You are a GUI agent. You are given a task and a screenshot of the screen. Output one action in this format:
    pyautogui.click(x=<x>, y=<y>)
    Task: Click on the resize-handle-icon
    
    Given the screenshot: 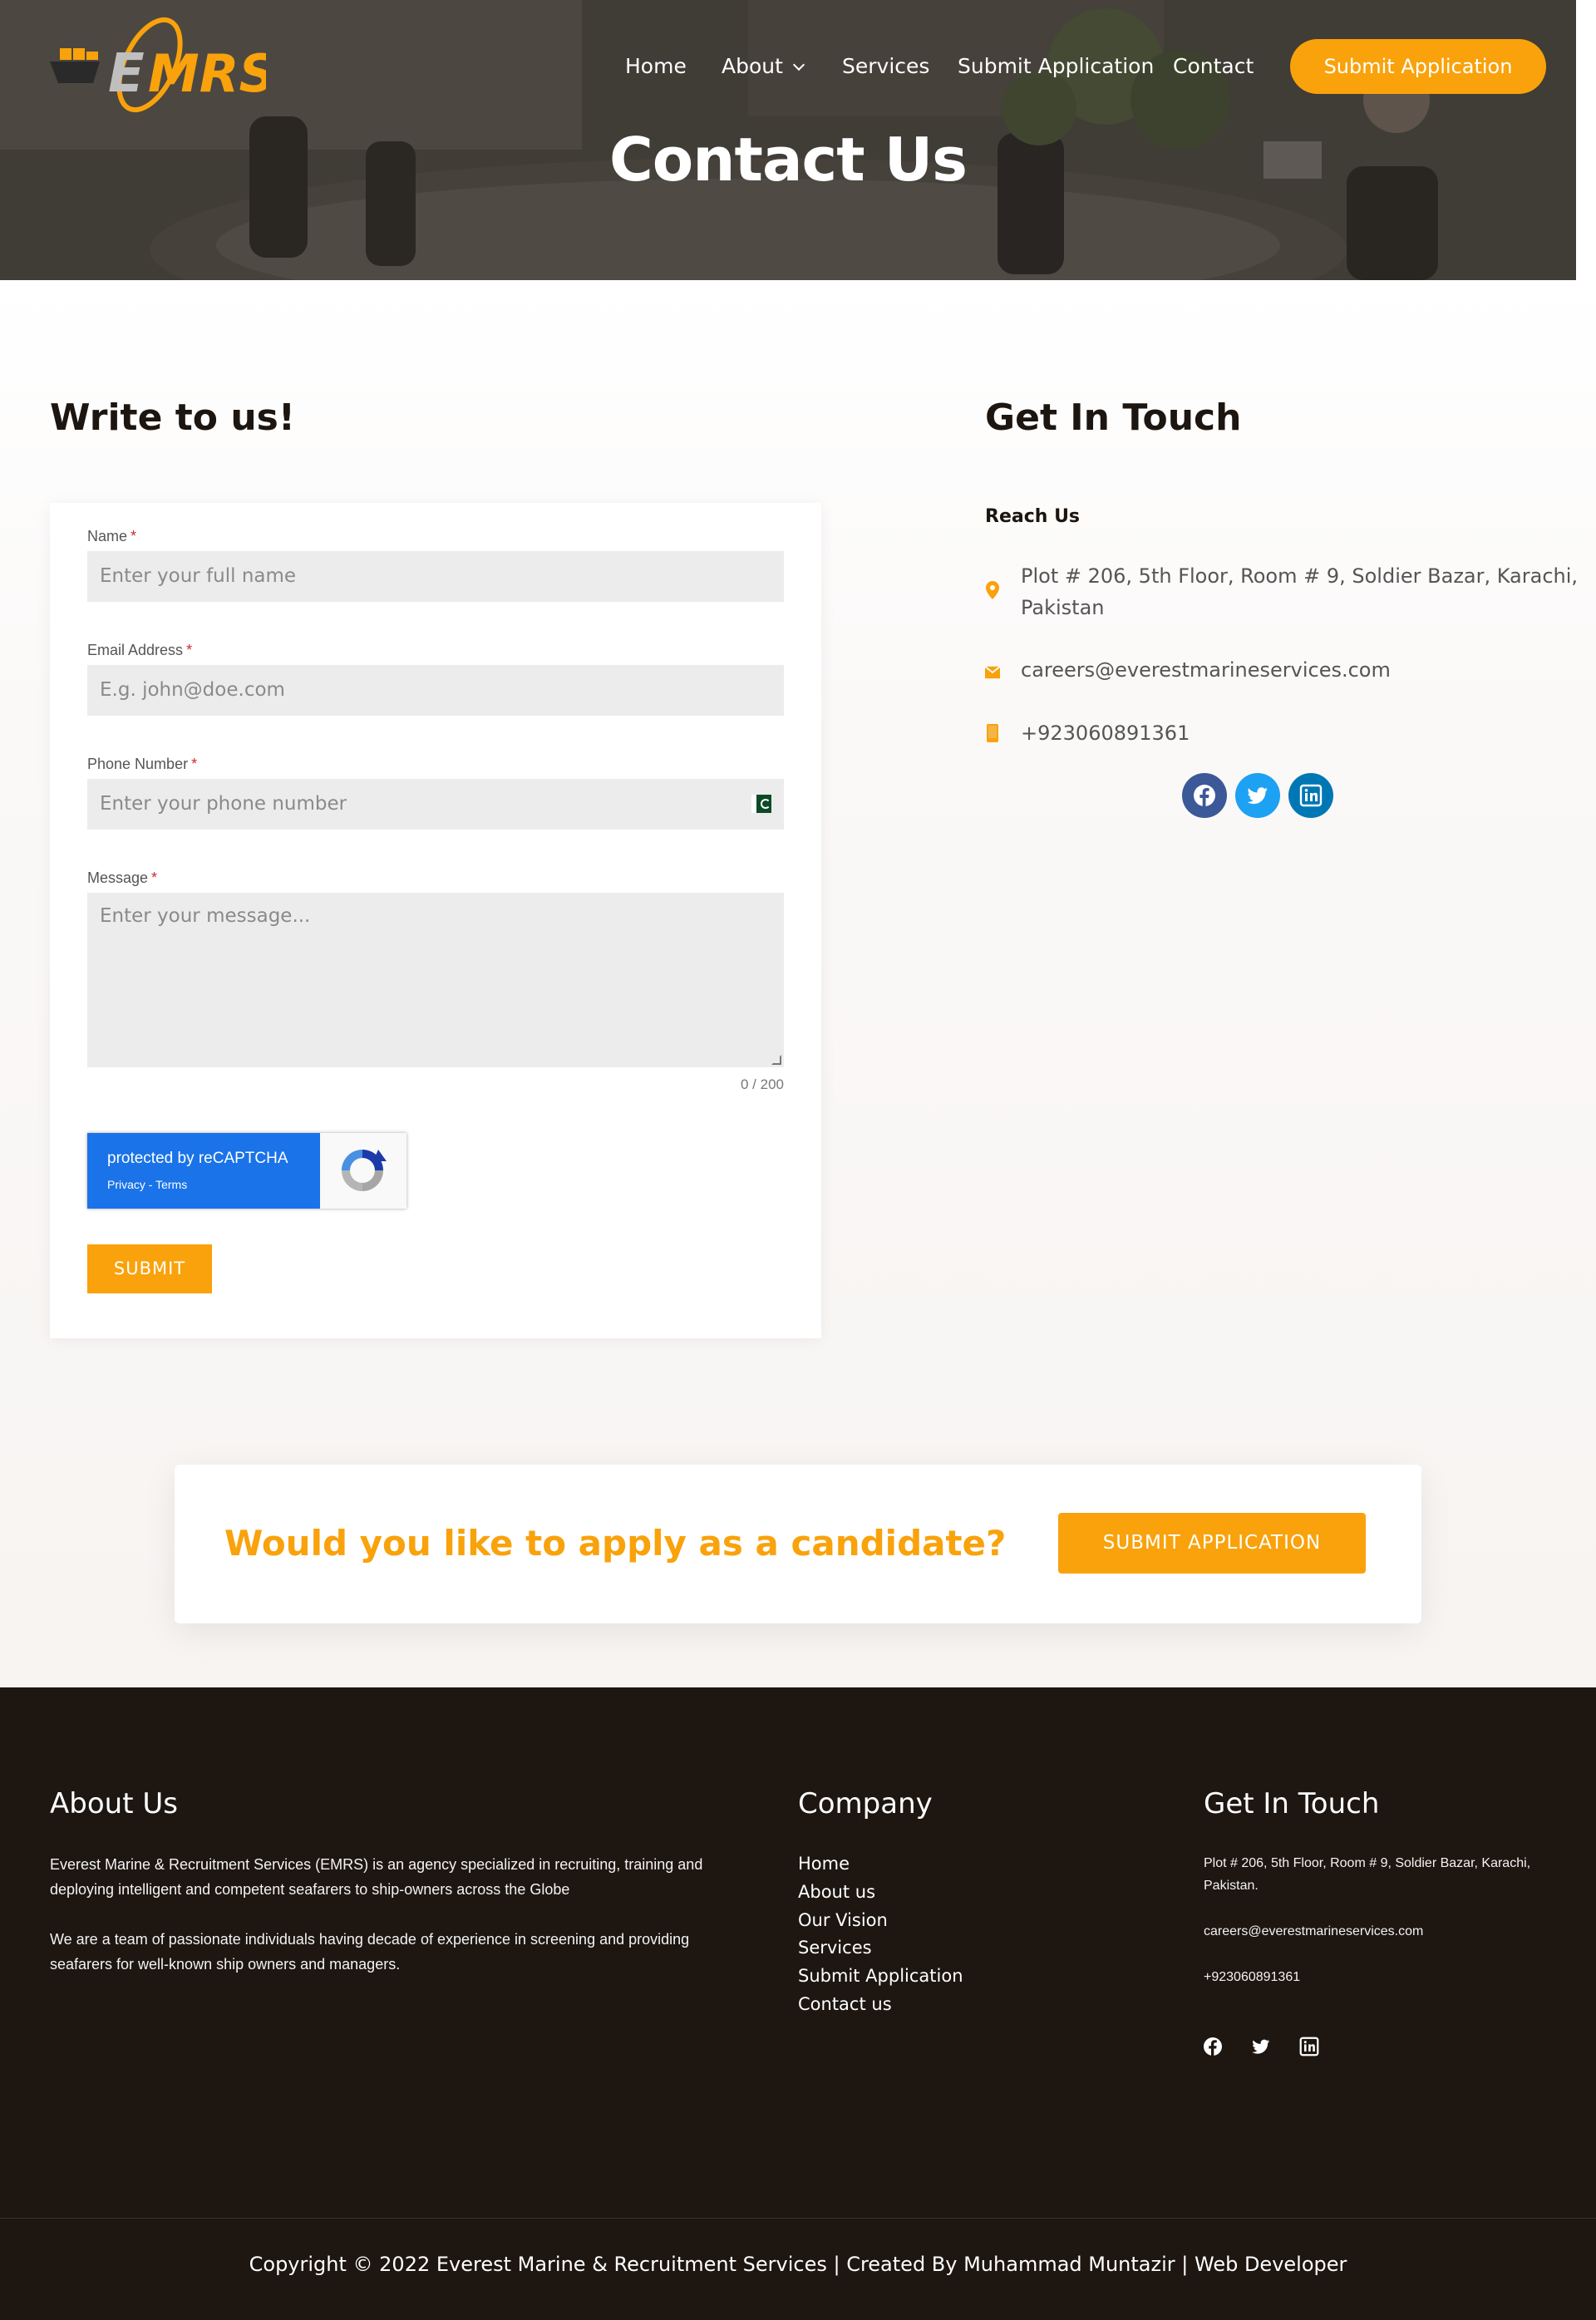 What is the action you would take?
    pyautogui.click(x=776, y=1060)
    